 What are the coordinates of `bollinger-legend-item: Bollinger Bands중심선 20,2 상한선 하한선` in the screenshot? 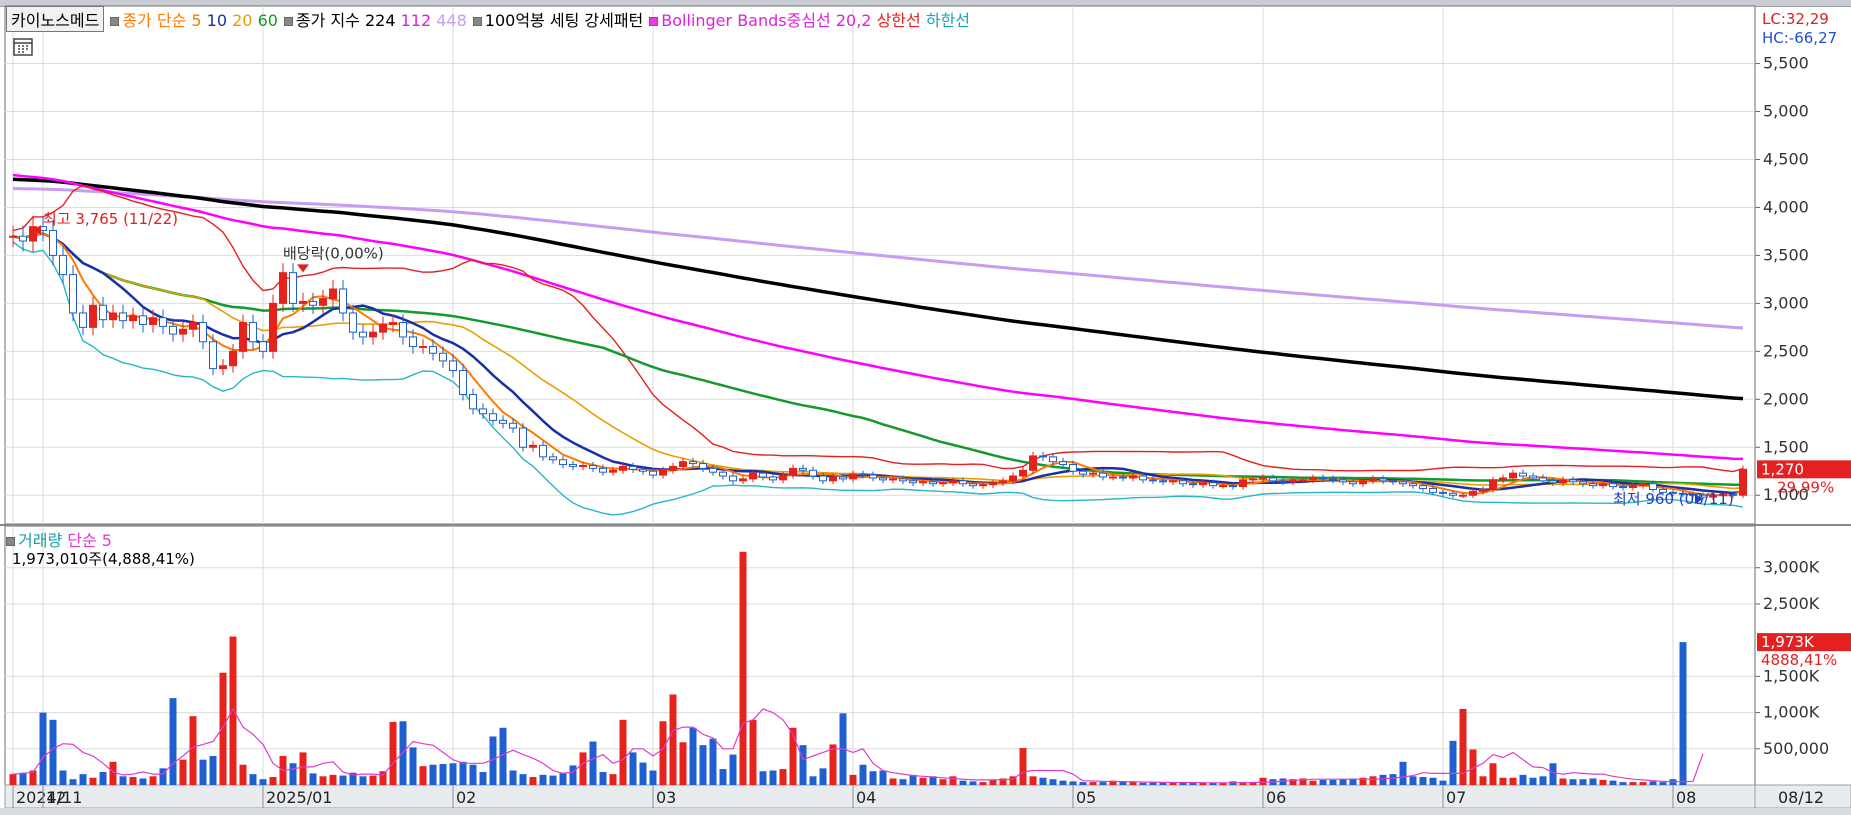 It's located at (809, 19).